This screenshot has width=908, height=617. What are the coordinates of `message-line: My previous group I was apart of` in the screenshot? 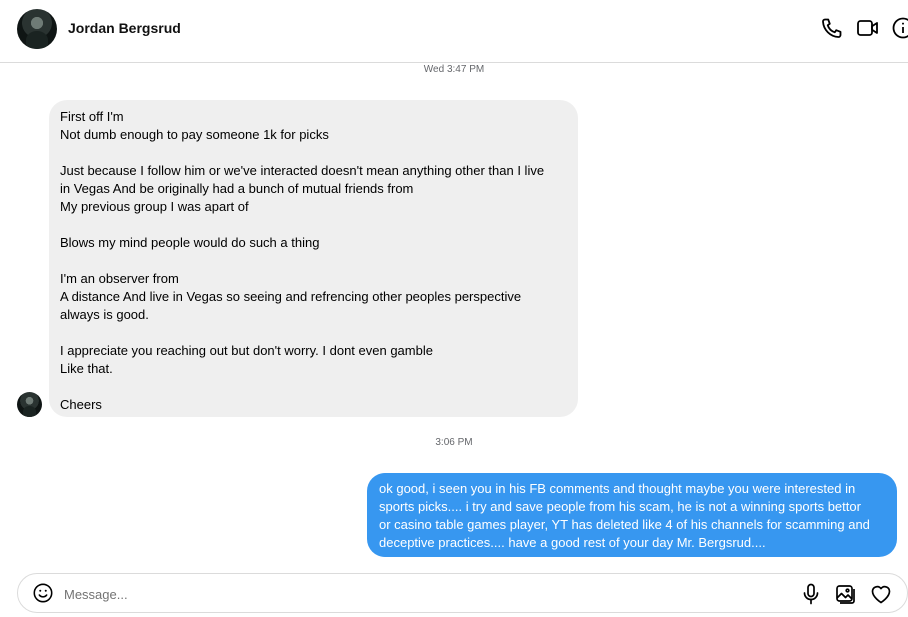 It's located at (154, 206).